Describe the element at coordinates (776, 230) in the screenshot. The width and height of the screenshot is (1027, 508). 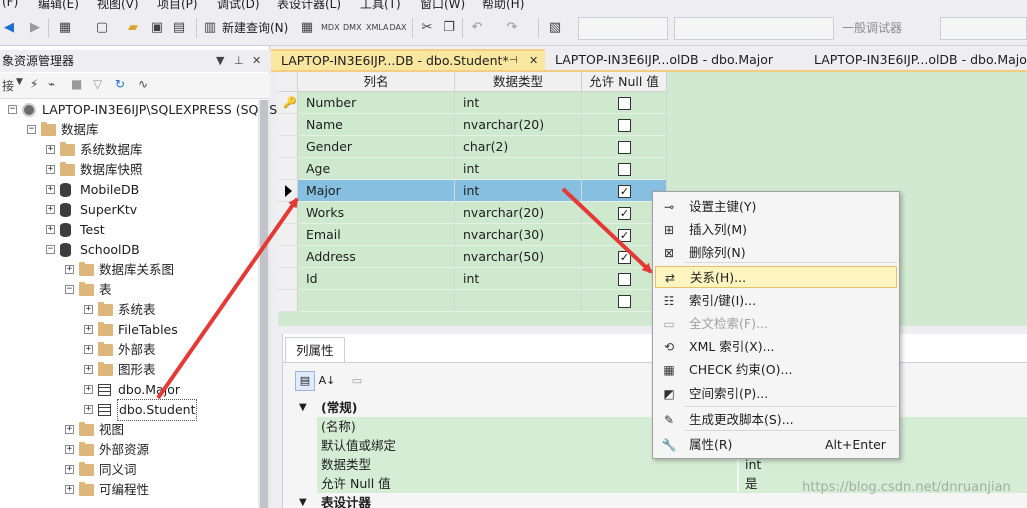
I see `context-menu-item: ⊞ 插入列(M)` at that location.